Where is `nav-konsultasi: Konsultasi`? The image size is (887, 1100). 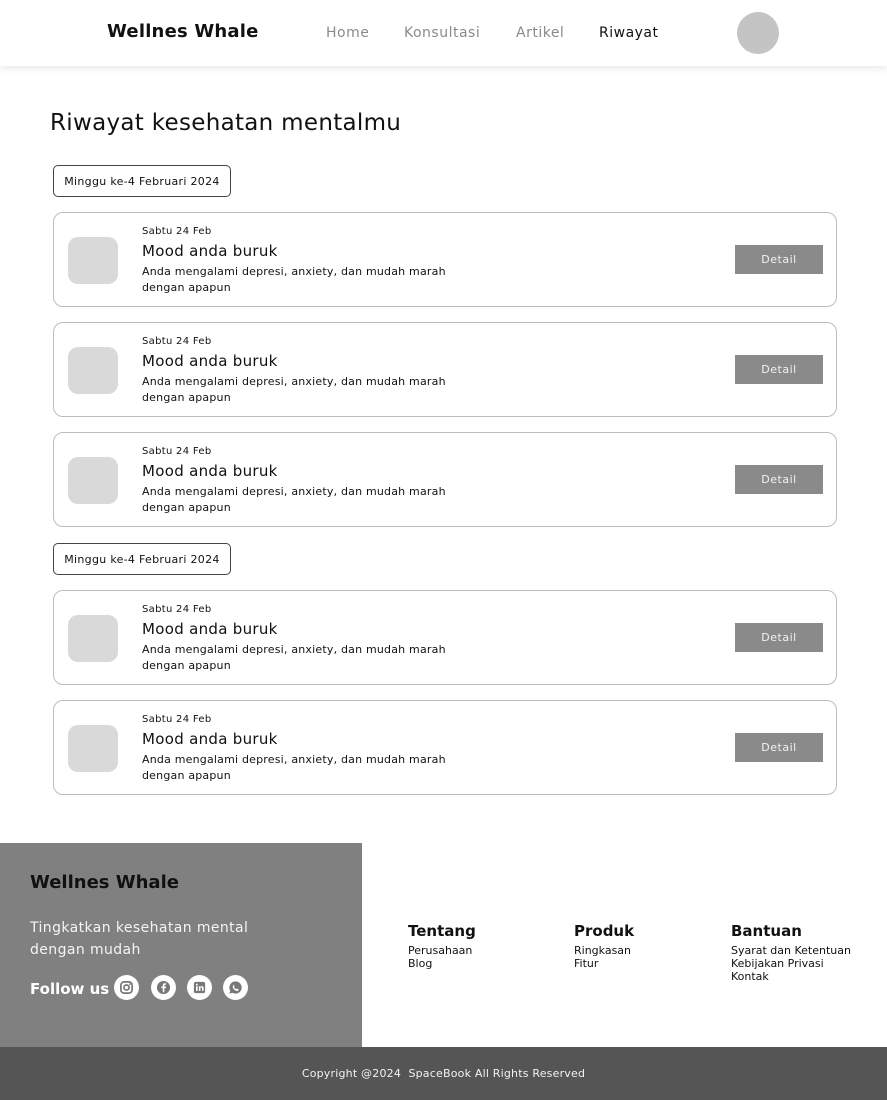
nav-konsultasi: Konsultasi is located at coordinates (442, 33).